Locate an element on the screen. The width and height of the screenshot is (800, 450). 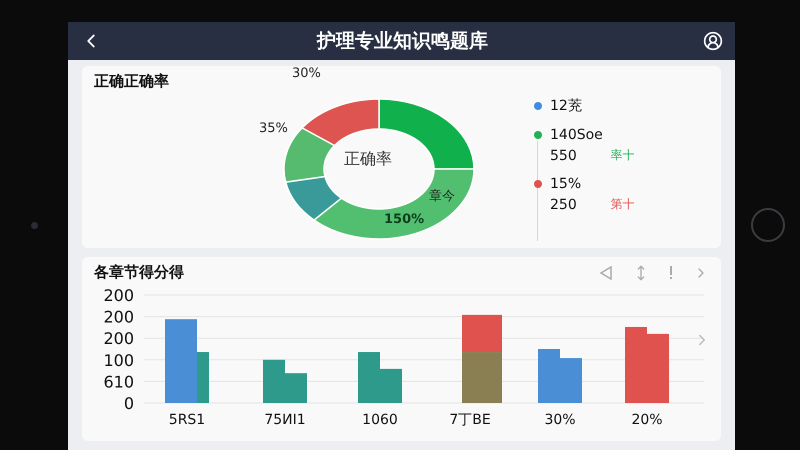
camera-dot is located at coordinates (34, 225).